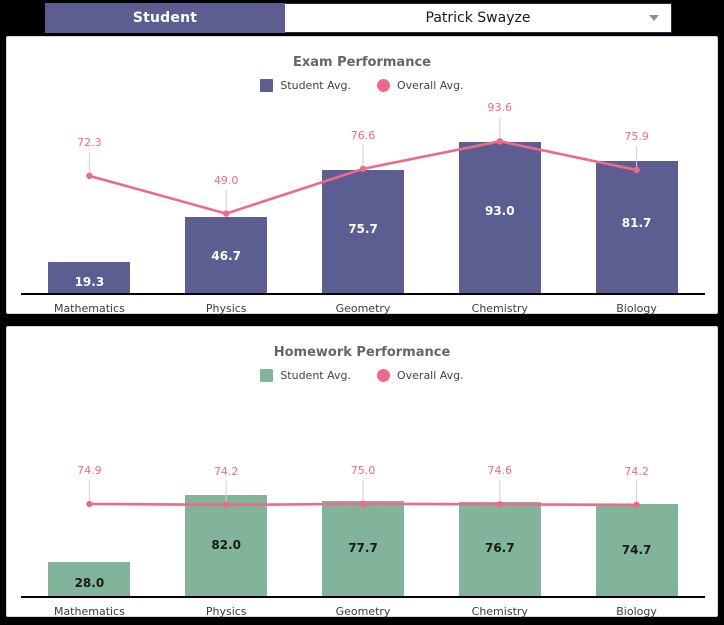 The height and width of the screenshot is (625, 724). What do you see at coordinates (654, 18) in the screenshot?
I see `chevron-down-icon` at bounding box center [654, 18].